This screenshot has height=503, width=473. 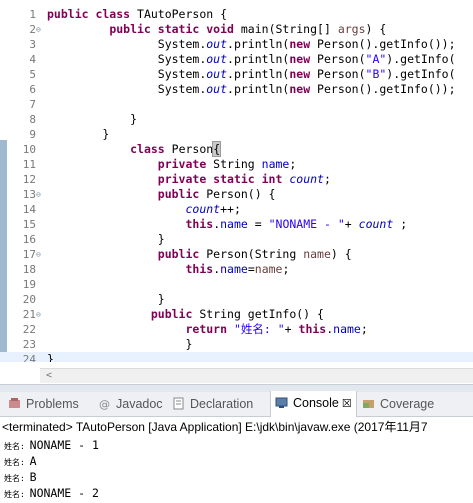 I want to click on line-number: 21, so click(x=29, y=314).